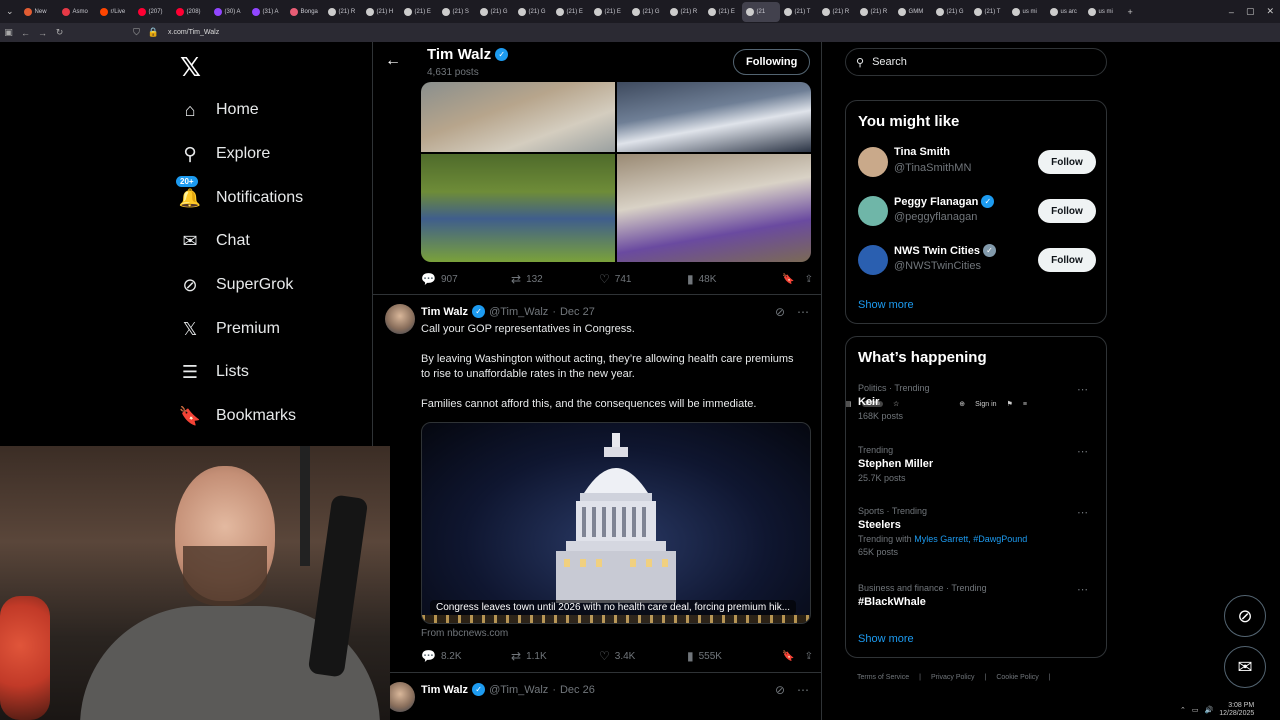 This screenshot has width=1280, height=720. What do you see at coordinates (977, 402) in the screenshot?
I see `trend-item: Politics · Trending Keir 168K posts ⋯` at bounding box center [977, 402].